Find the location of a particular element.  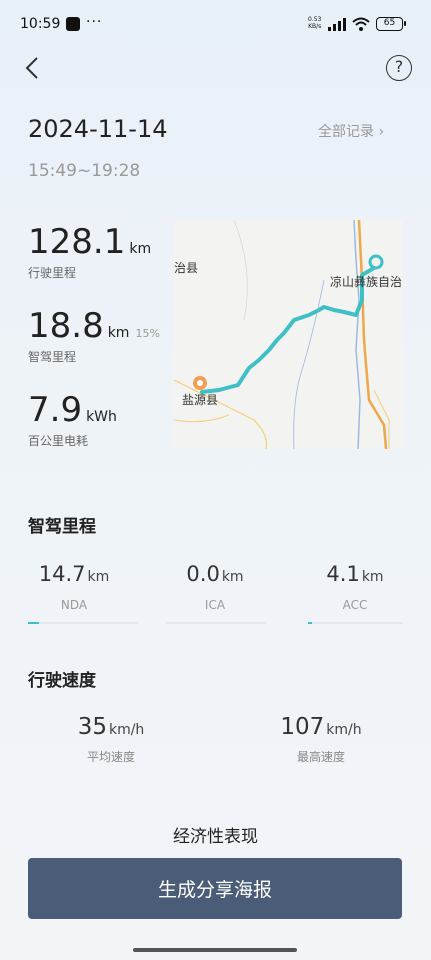

trip-date: 2024-11-14 is located at coordinates (98, 129).